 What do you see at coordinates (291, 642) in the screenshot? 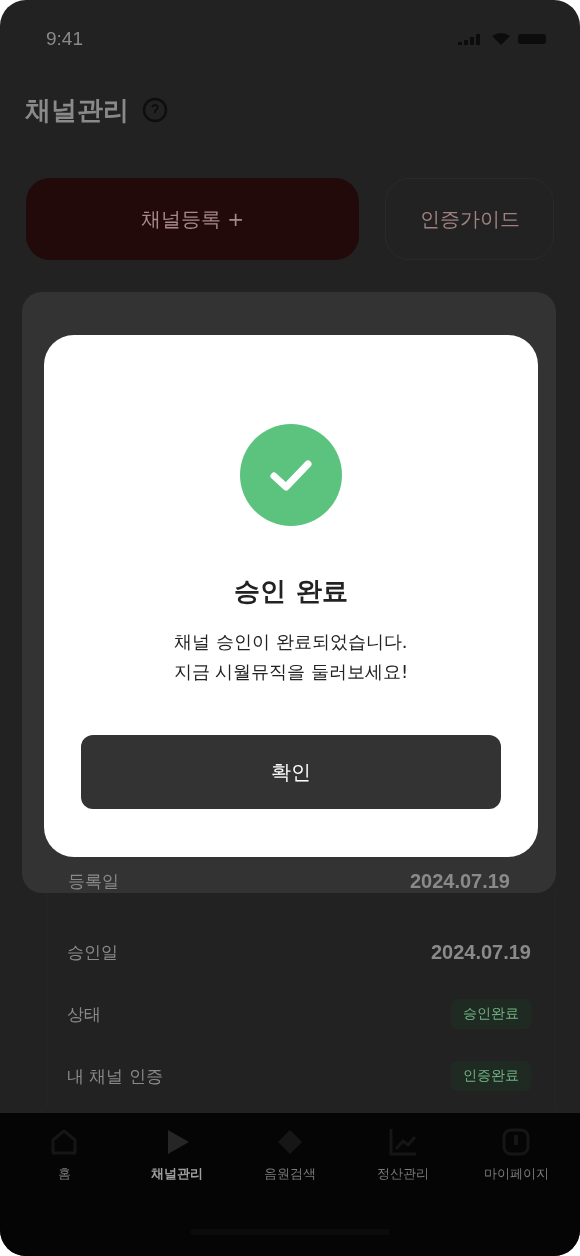
I see `dialog-message: 채널 승인이 완료되었습니다.` at bounding box center [291, 642].